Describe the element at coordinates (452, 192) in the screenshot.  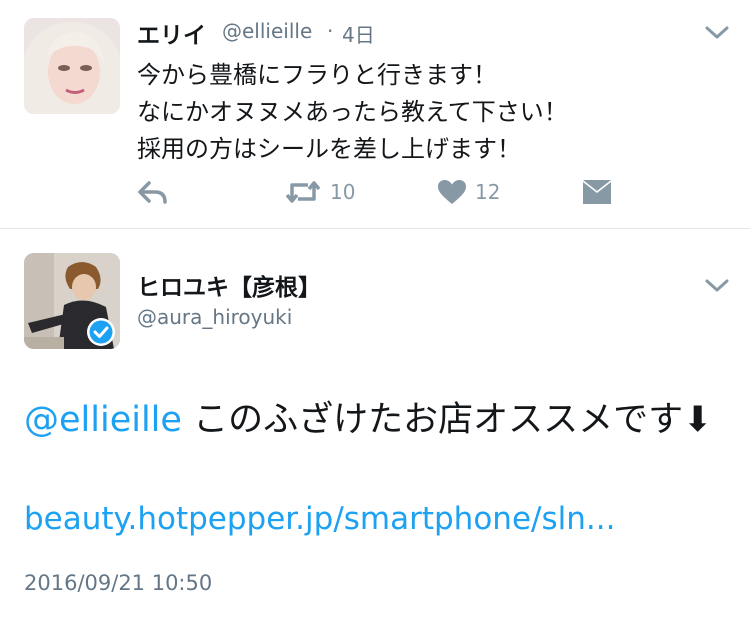
I see `heart-icon` at that location.